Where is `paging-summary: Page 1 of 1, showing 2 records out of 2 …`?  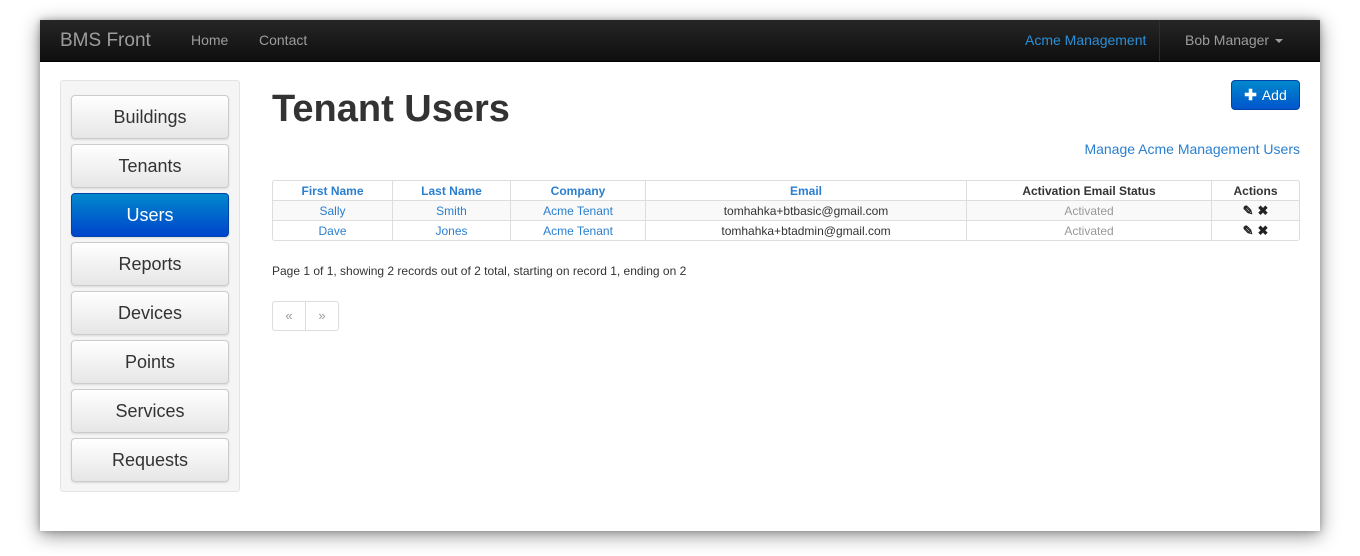 paging-summary: Page 1 of 1, showing 2 records out of 2 … is located at coordinates (479, 271).